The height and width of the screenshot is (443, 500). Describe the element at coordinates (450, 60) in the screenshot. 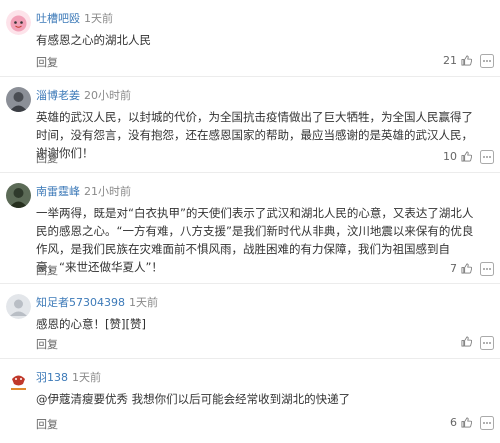

I see `like-count: 21` at that location.